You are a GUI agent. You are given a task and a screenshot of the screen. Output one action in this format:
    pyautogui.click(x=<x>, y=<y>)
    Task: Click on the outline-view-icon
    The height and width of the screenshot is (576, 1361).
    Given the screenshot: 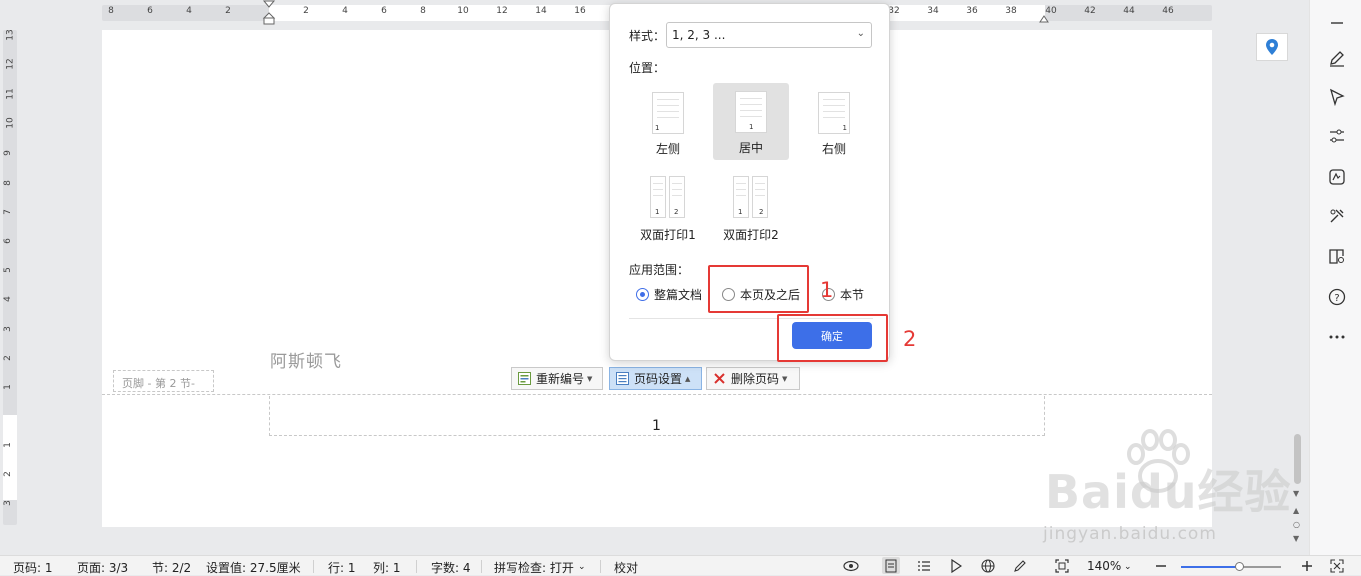 What is the action you would take?
    pyautogui.click(x=924, y=565)
    